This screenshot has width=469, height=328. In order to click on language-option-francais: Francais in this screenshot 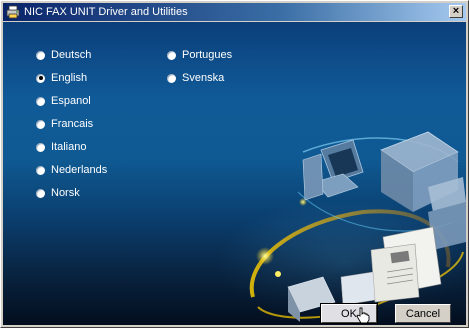, I will do `click(64, 124)`.